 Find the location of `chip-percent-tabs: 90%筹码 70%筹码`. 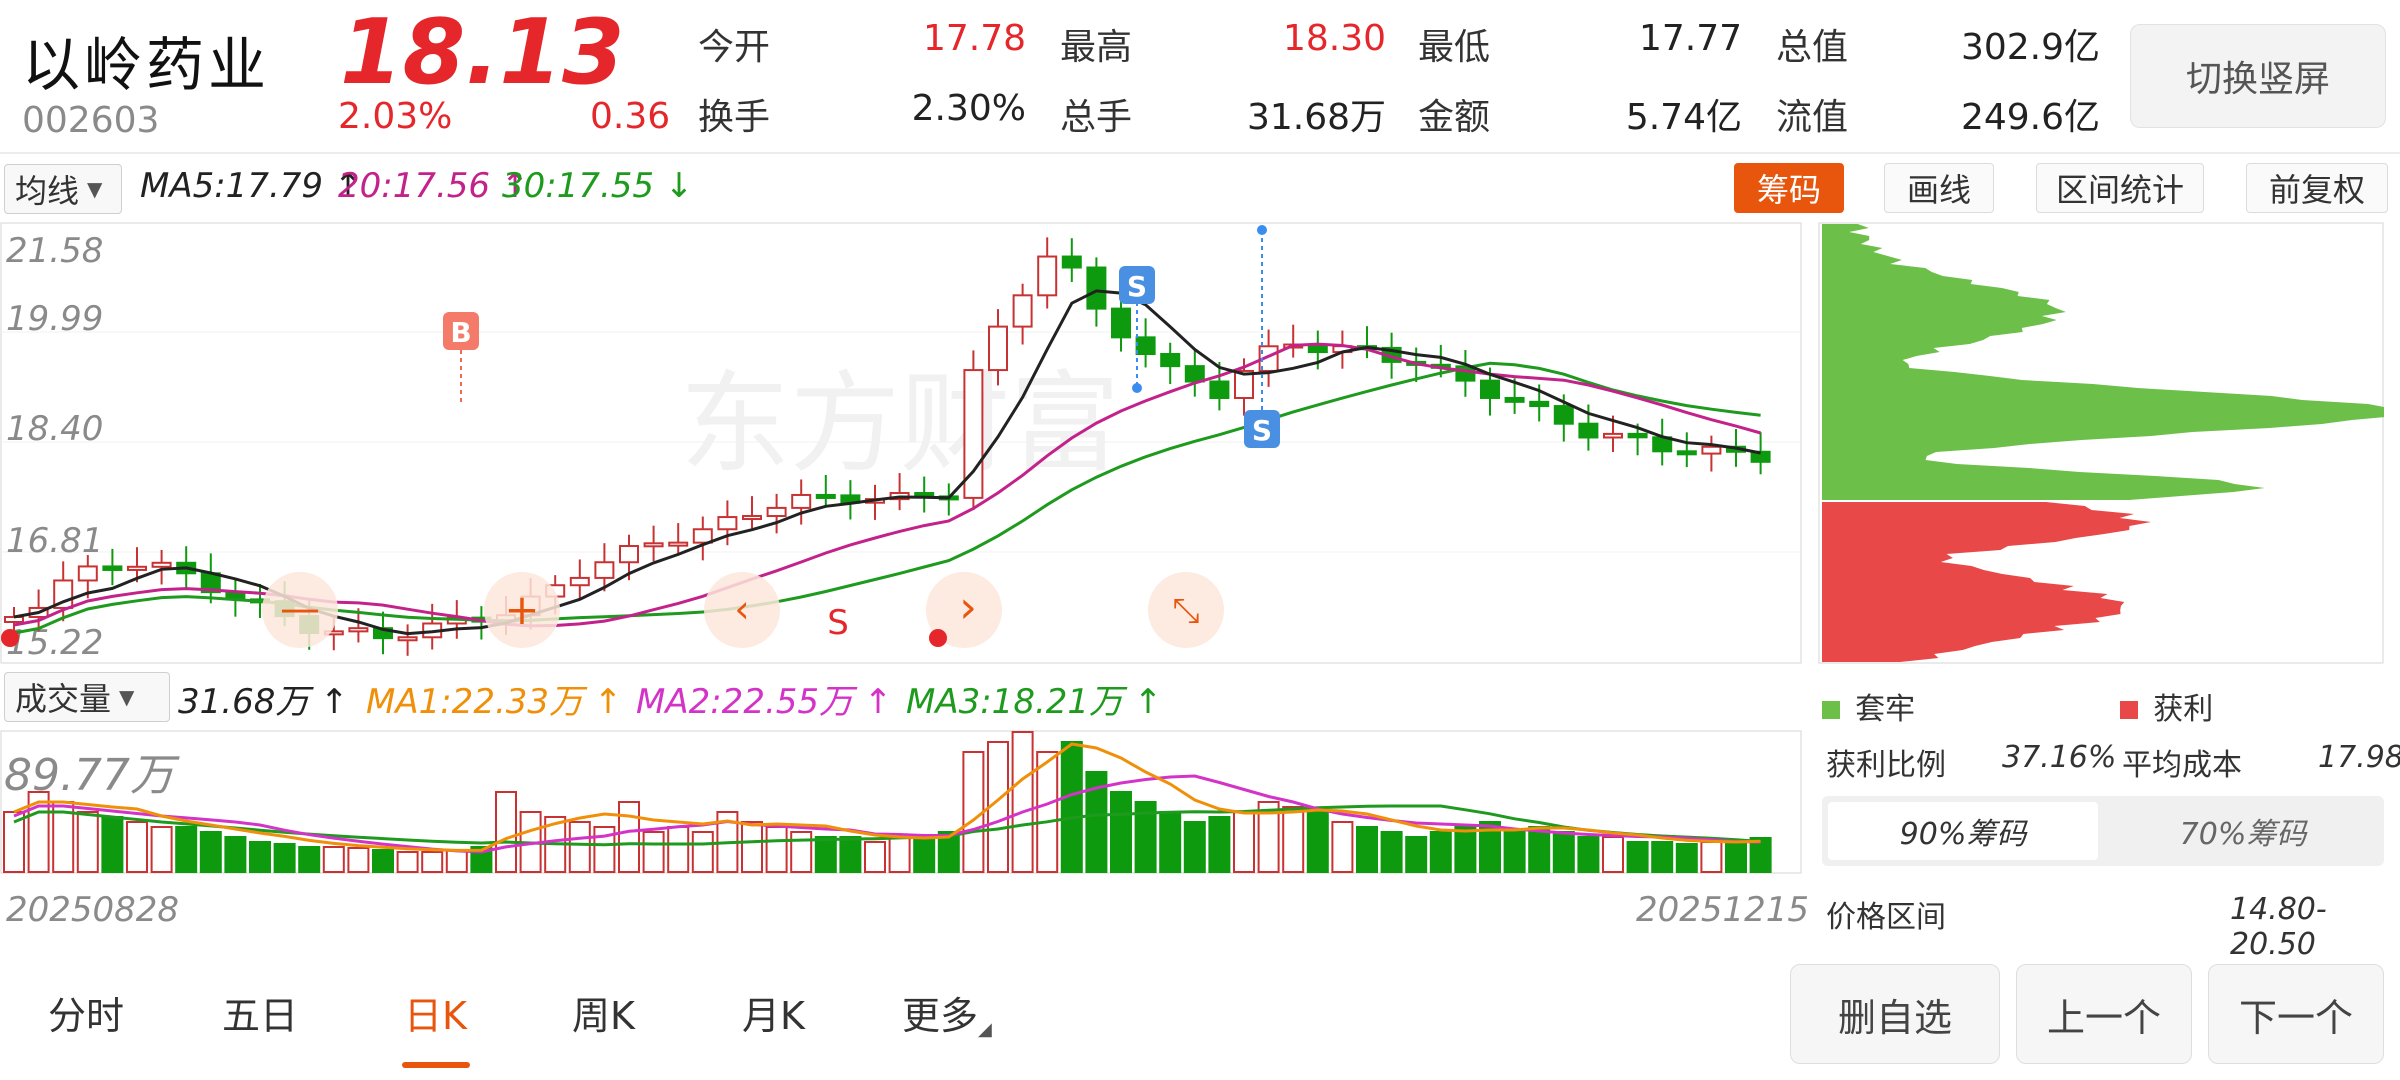

chip-percent-tabs: 90%筹码 70%筹码 is located at coordinates (2103, 831).